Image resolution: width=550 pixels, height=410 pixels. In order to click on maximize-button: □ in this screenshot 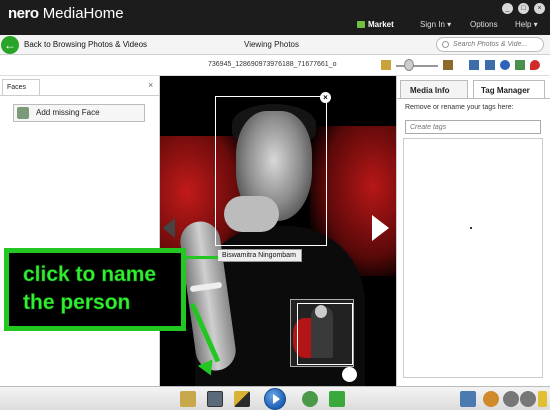, I will do `click(523, 8)`.